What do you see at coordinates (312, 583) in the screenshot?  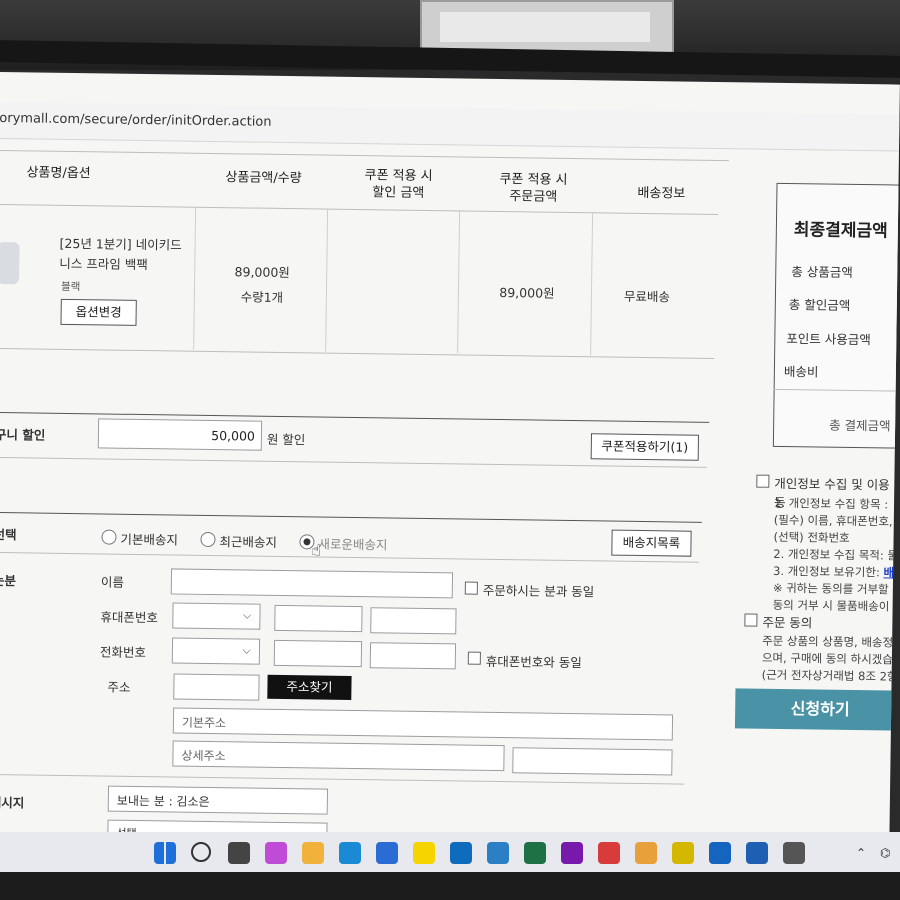 I see `name-input` at bounding box center [312, 583].